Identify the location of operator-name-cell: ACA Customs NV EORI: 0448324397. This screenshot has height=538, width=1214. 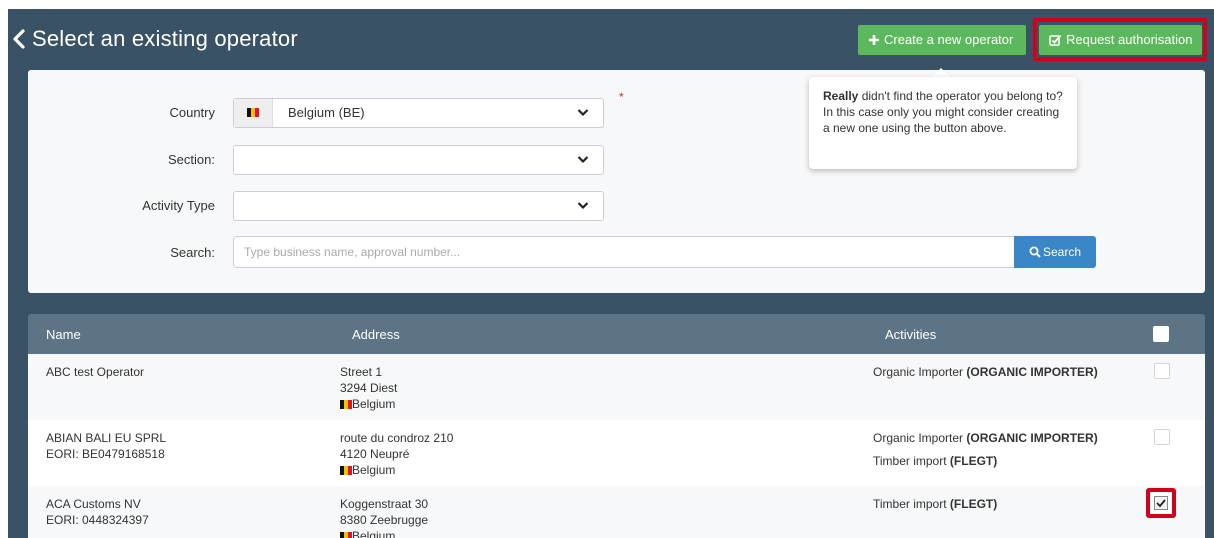
(97, 512).